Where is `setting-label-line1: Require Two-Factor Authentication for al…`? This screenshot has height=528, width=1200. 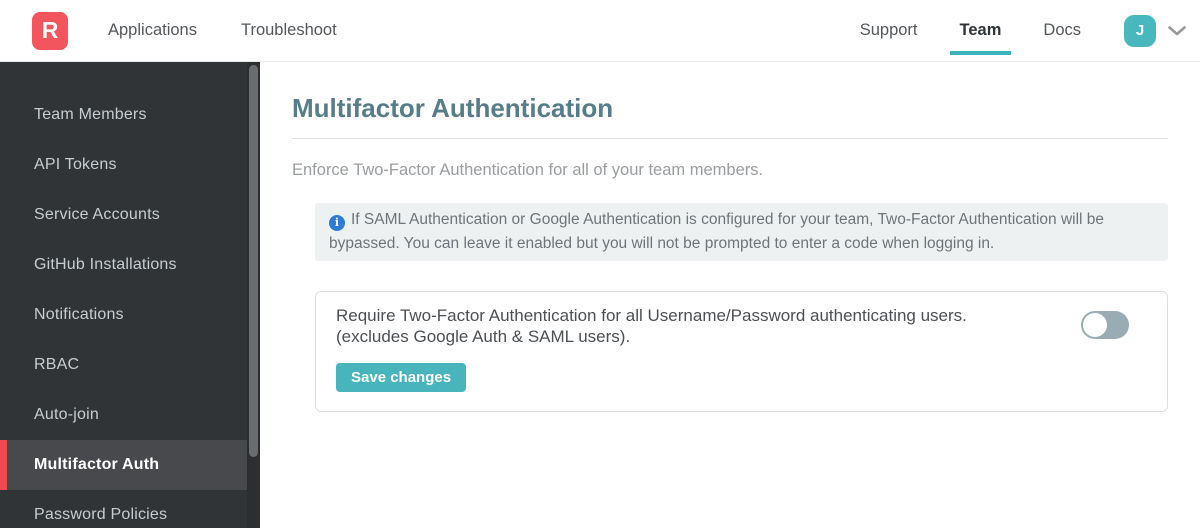 setting-label-line1: Require Two-Factor Authentication for al… is located at coordinates (651, 316).